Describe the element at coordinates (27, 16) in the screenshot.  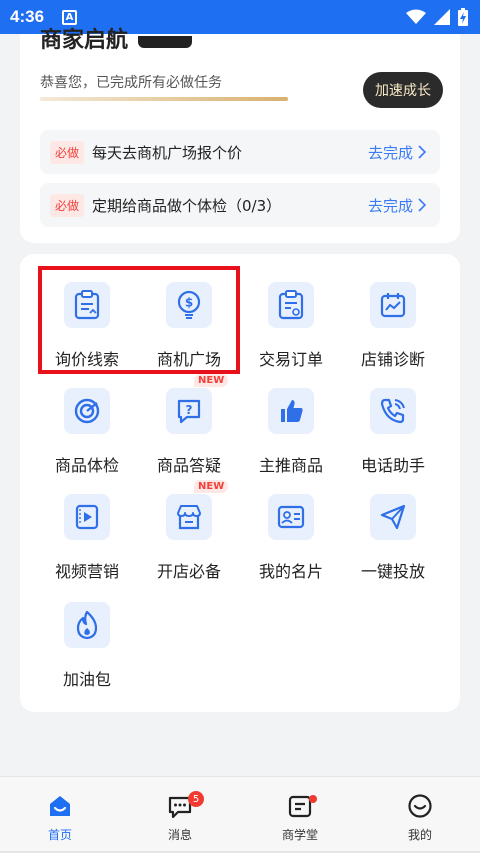
I see `status-time: 4:36` at that location.